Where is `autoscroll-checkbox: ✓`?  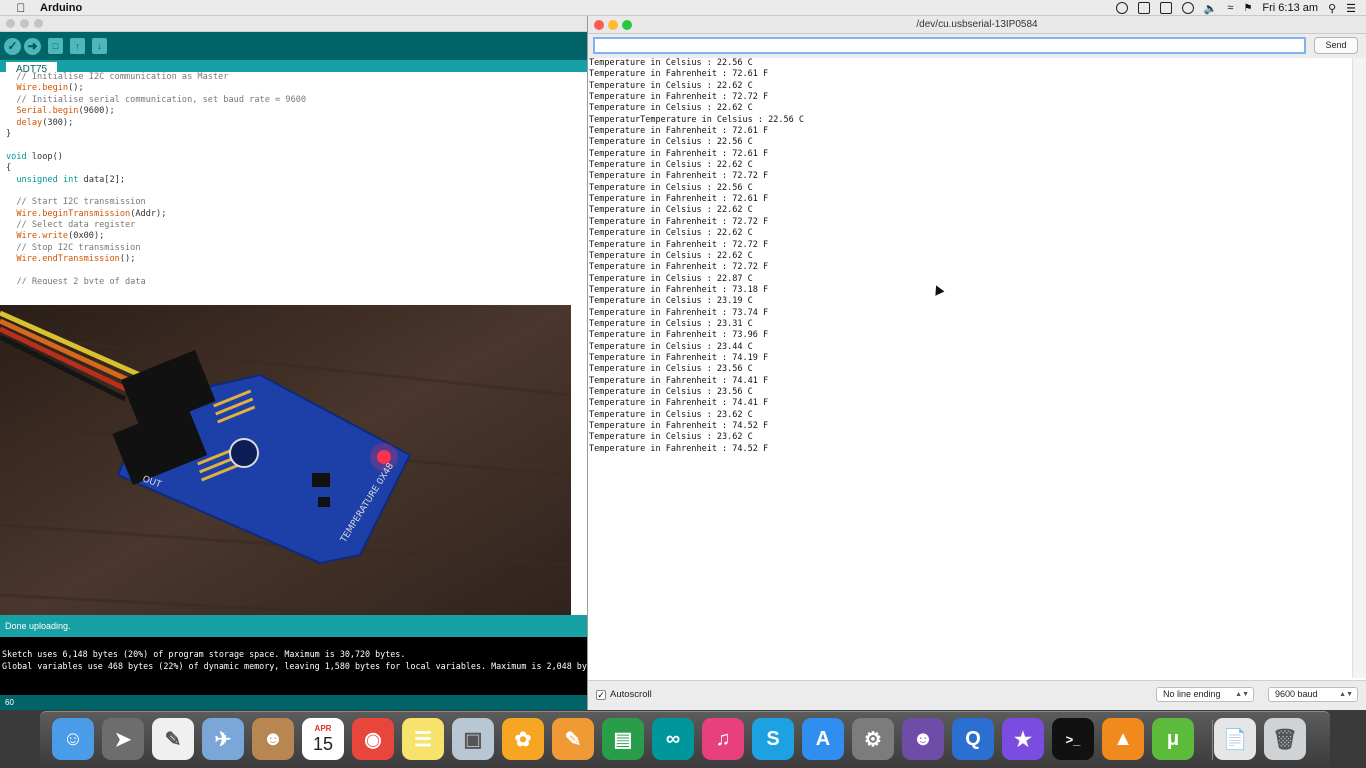
autoscroll-checkbox: ✓ is located at coordinates (601, 694).